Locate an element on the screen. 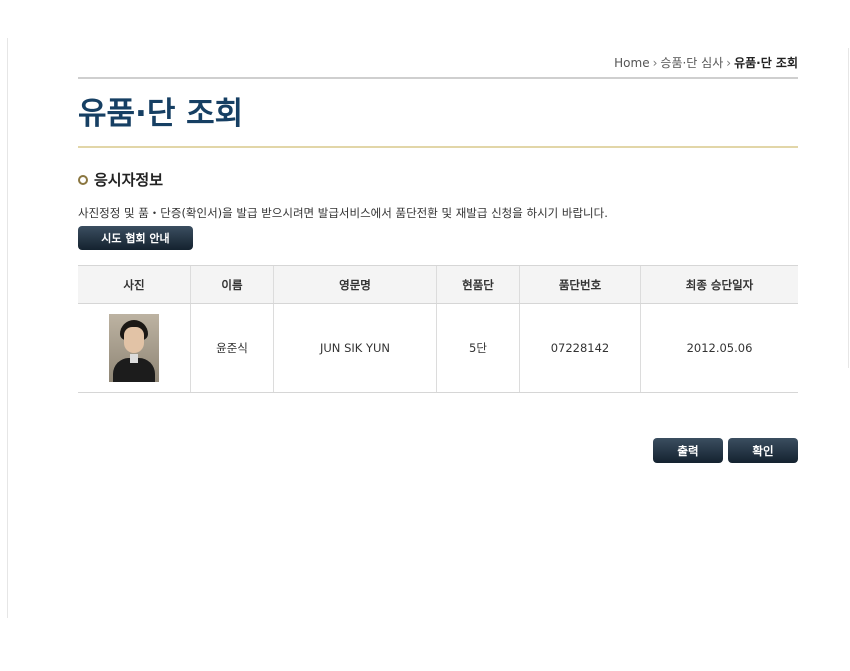  cell-rank-number: 07228142 is located at coordinates (580, 348).